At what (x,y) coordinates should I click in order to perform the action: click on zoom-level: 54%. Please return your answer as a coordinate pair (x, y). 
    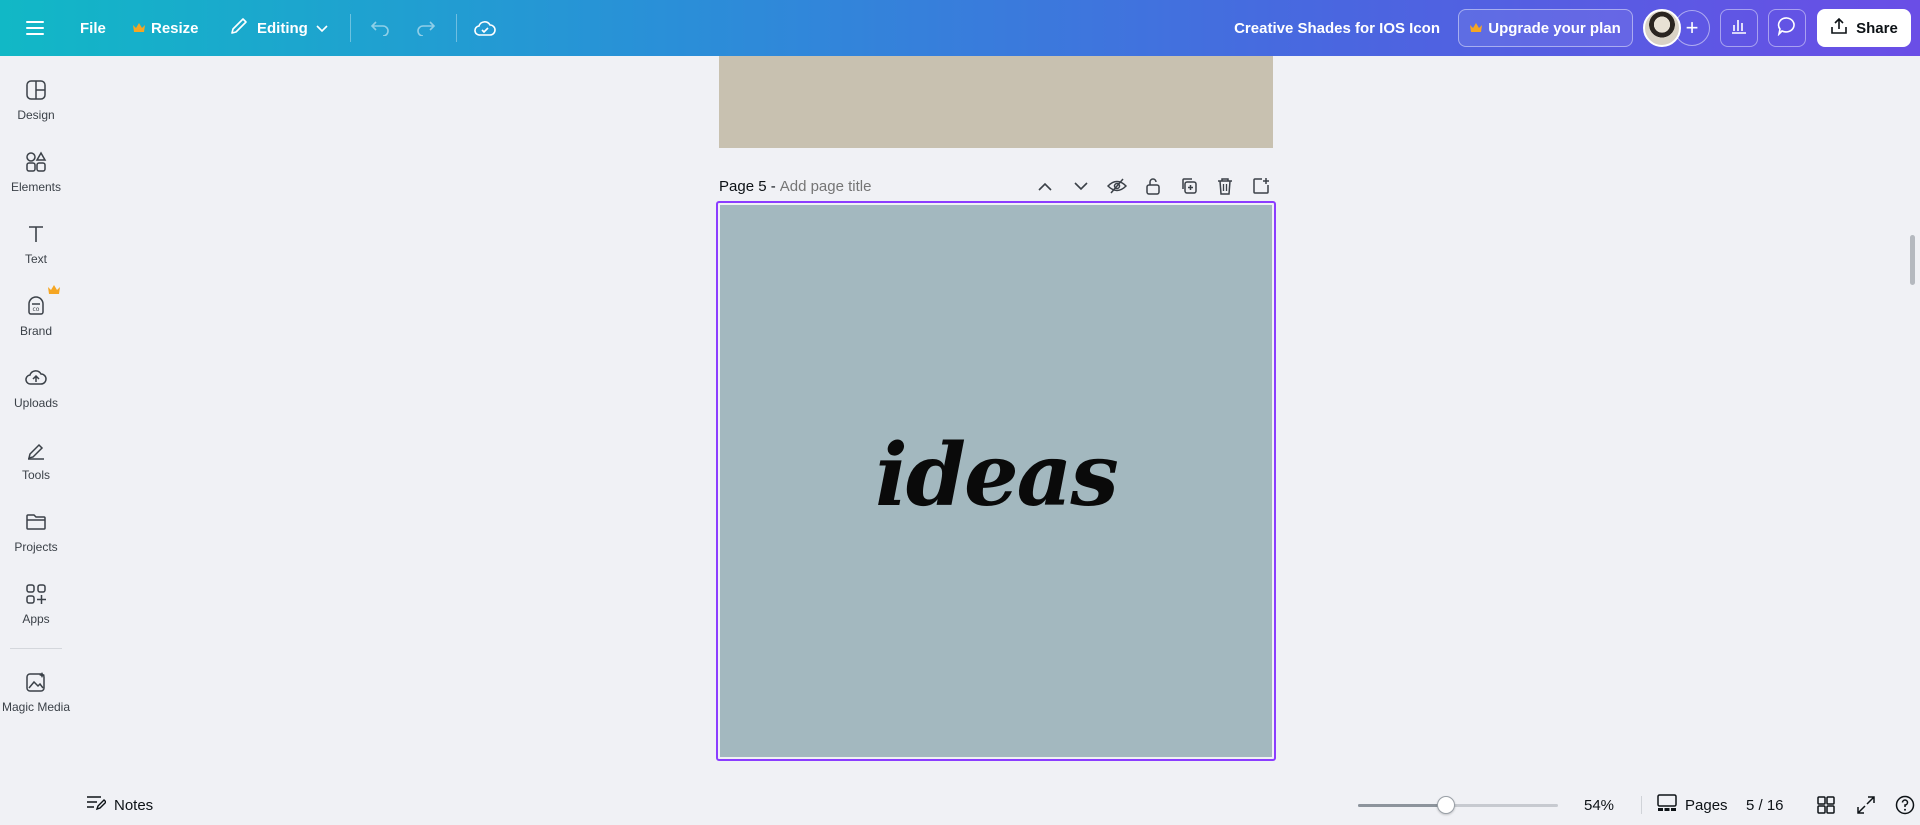
    Looking at the image, I should click on (1599, 805).